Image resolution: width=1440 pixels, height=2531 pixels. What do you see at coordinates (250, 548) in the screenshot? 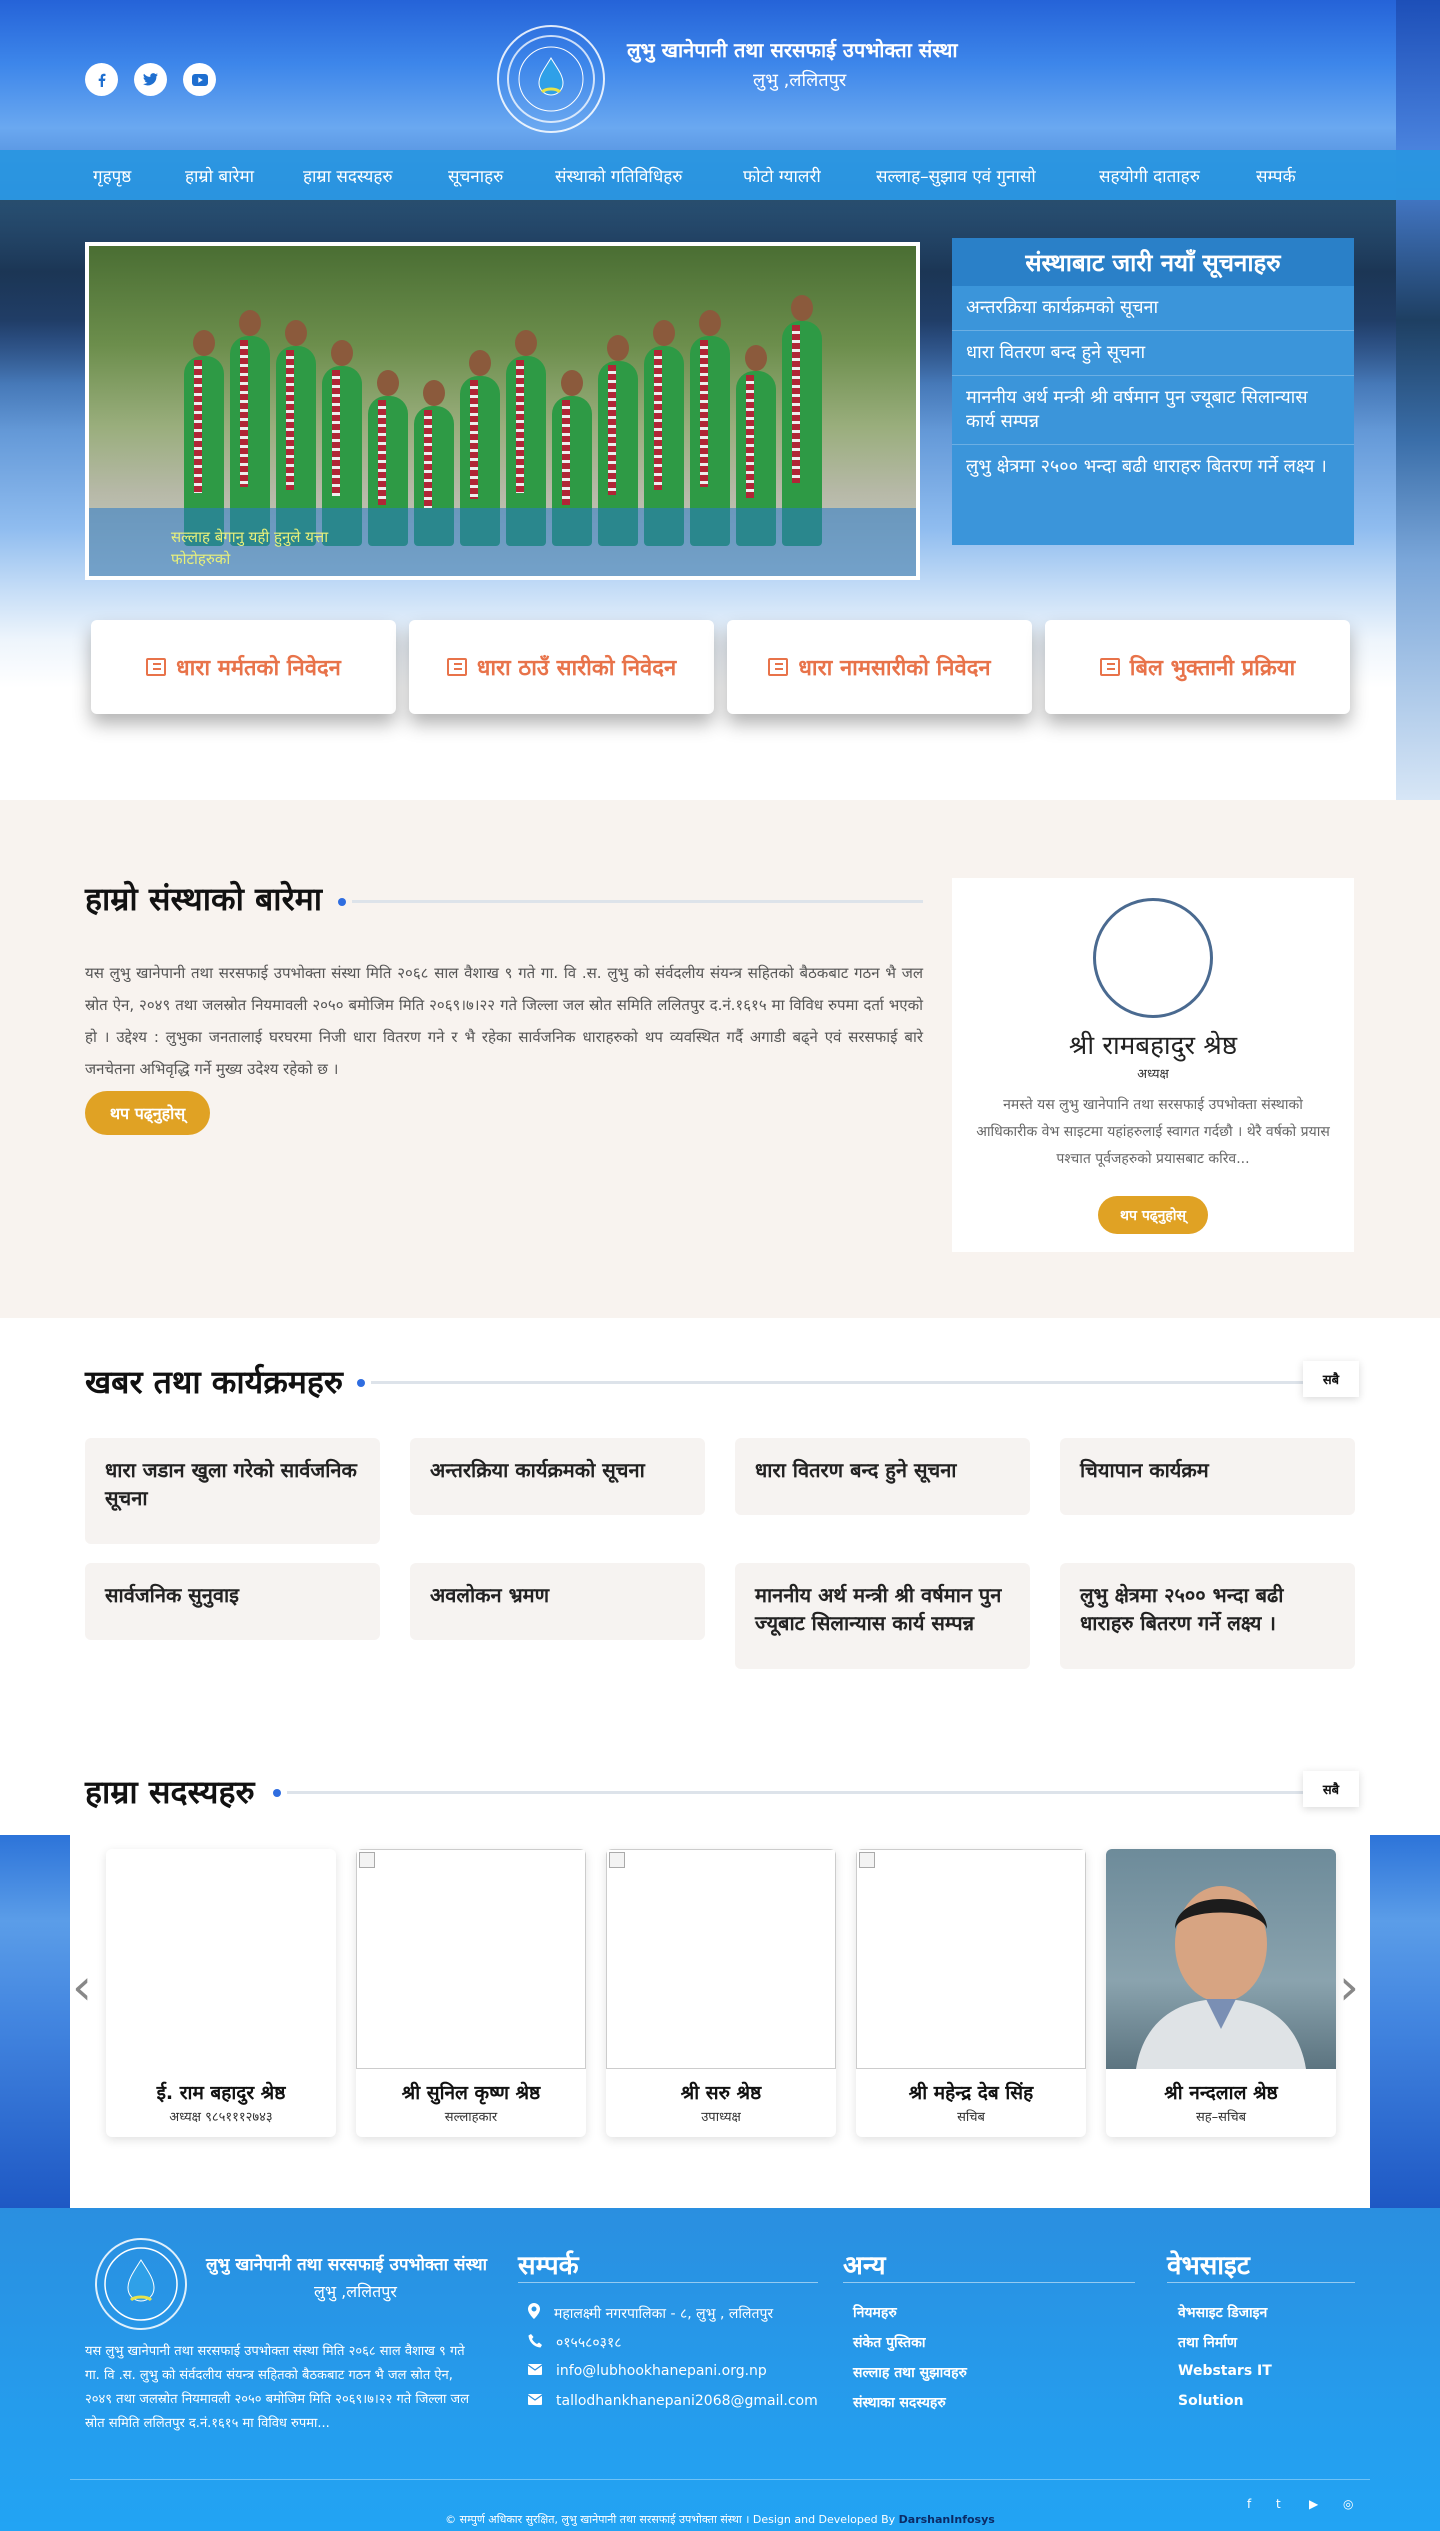
I see `slider-caption-text: सल्लाह बेगानु यही हुनुले यत्ता फोटोहरुको` at bounding box center [250, 548].